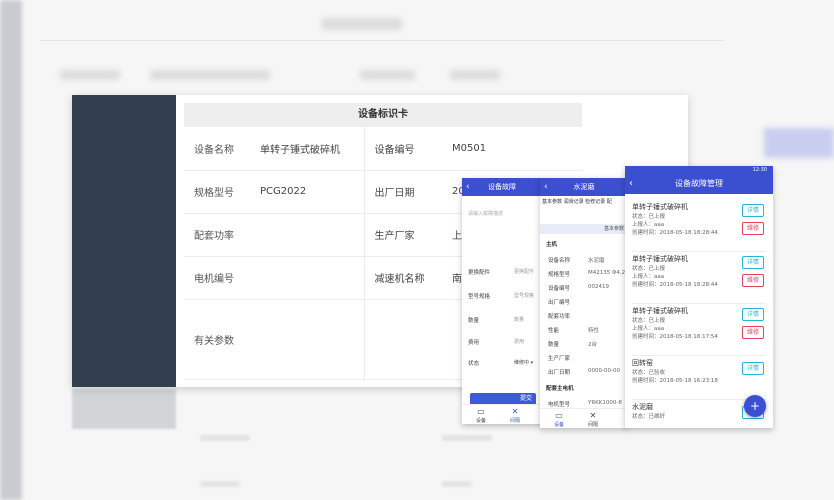 This screenshot has width=834, height=500. What do you see at coordinates (217, 278) in the screenshot?
I see `field-label: 电机编号` at bounding box center [217, 278].